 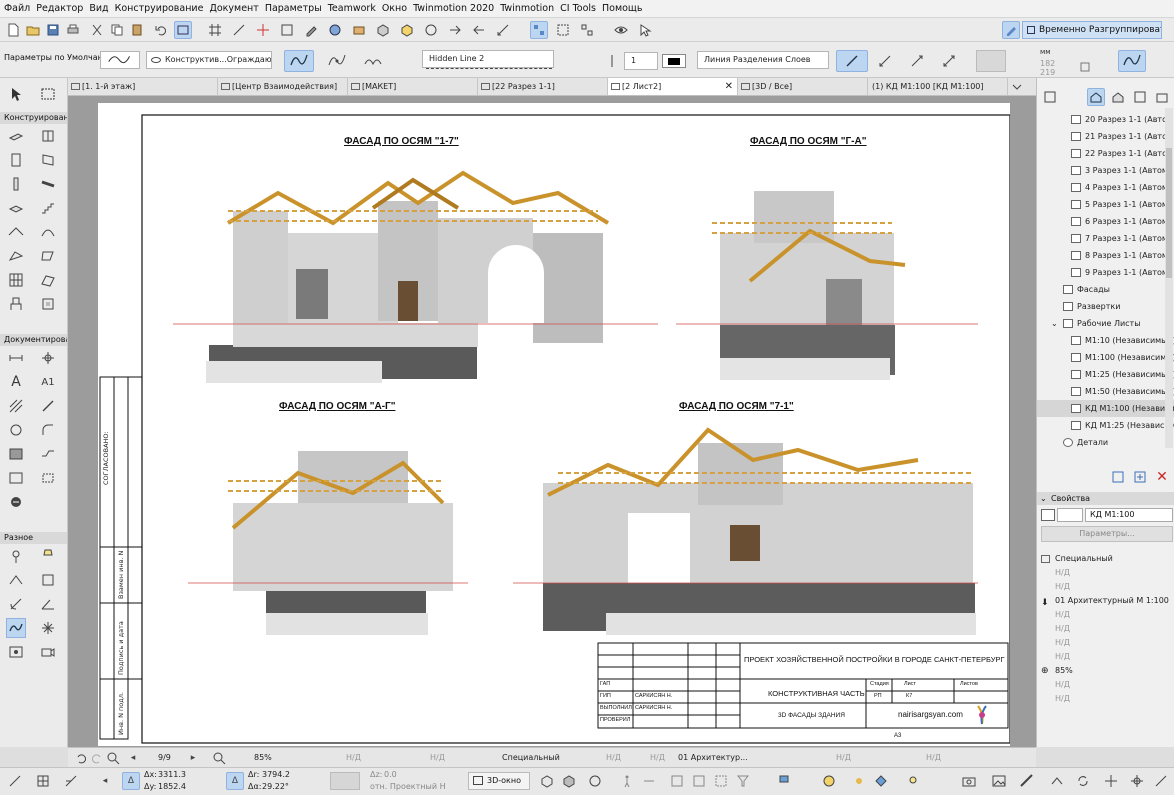 What do you see at coordinates (1105, 119) in the screenshot?
I see `nav-item: 20 Разрез 1-1 (Автом` at bounding box center [1105, 119].